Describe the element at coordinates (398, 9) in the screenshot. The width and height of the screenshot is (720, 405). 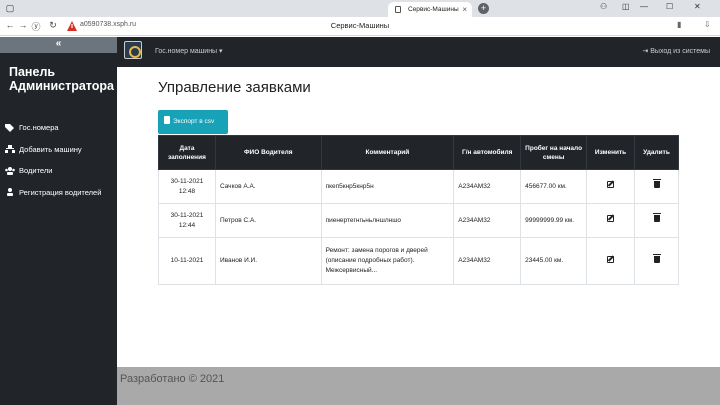
I see `document-icon` at that location.